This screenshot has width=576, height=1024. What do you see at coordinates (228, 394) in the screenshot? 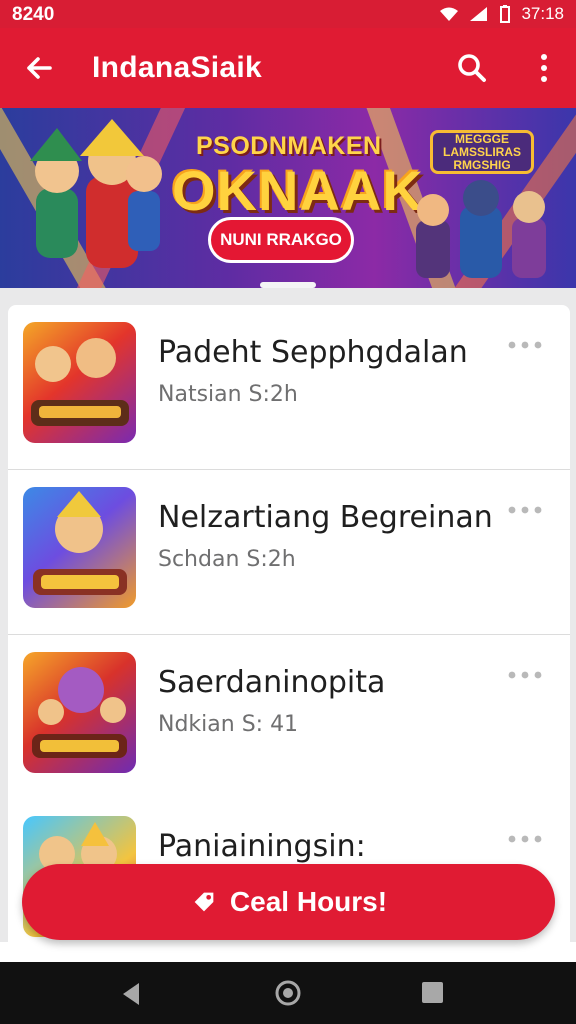
I see `game-meta: Natsian S:2h` at bounding box center [228, 394].